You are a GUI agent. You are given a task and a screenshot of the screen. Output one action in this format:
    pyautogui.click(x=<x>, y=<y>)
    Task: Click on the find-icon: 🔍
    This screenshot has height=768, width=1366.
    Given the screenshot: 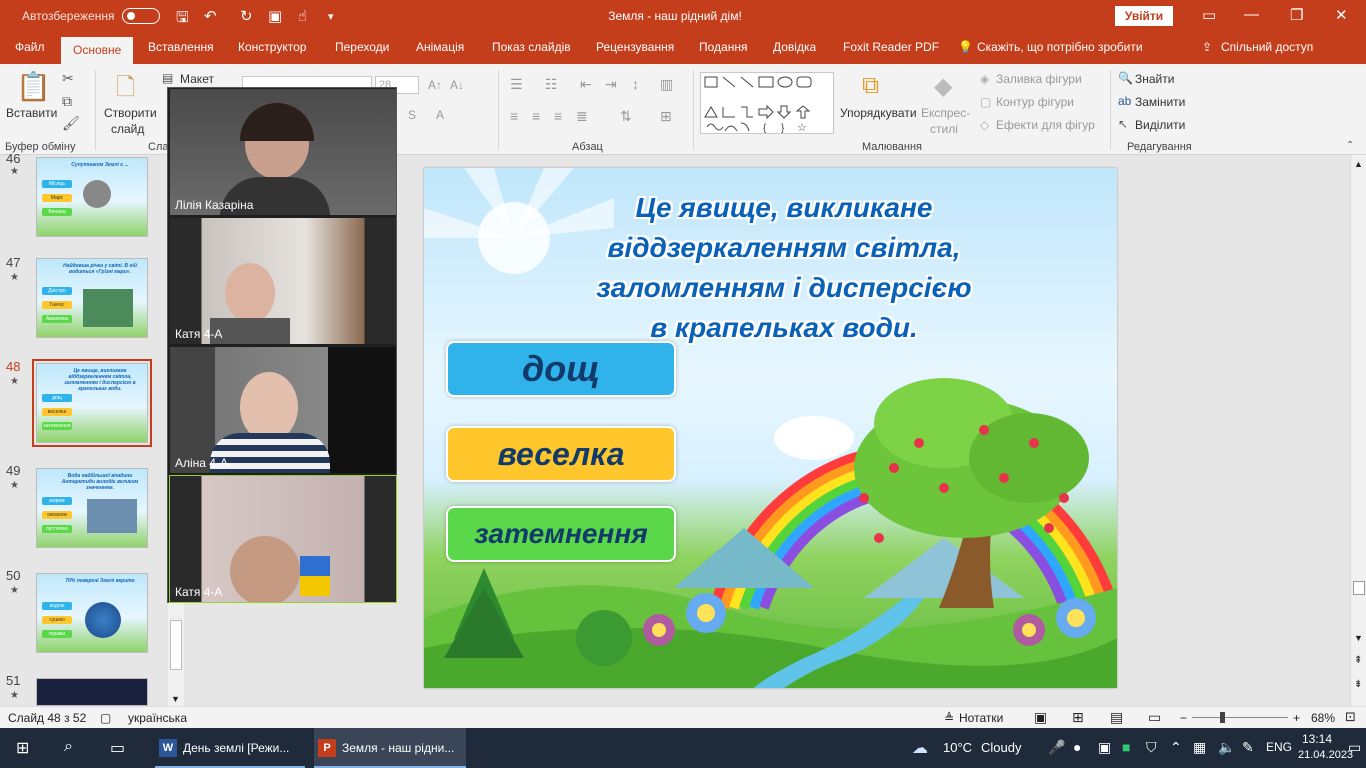 What is the action you would take?
    pyautogui.click(x=1125, y=78)
    